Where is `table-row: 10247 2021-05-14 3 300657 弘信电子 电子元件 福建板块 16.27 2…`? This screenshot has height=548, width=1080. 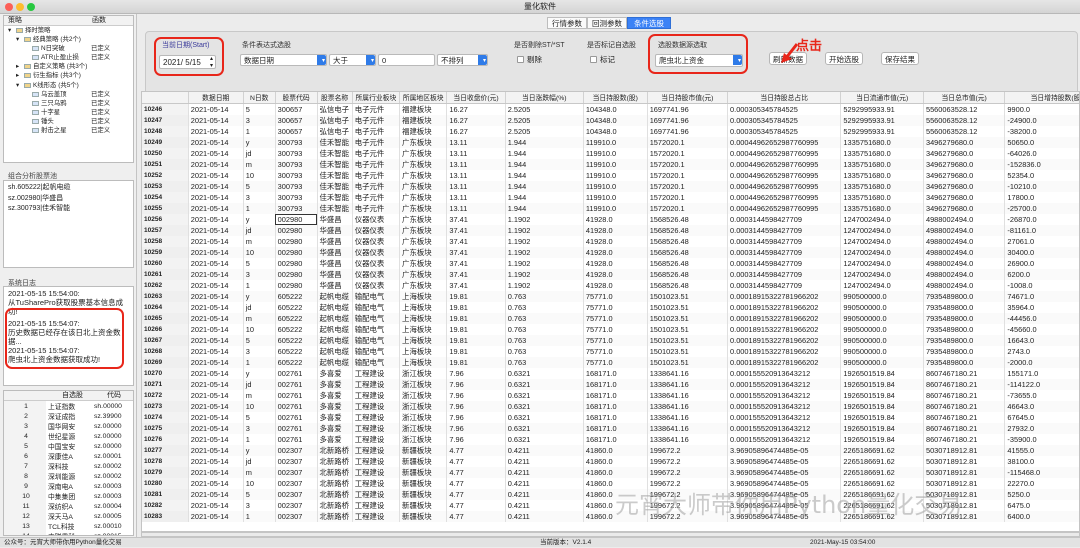 table-row: 10247 2021-05-14 3 300657 弘信电子 电子元件 福建板块 16.27 2… is located at coordinates (610, 120).